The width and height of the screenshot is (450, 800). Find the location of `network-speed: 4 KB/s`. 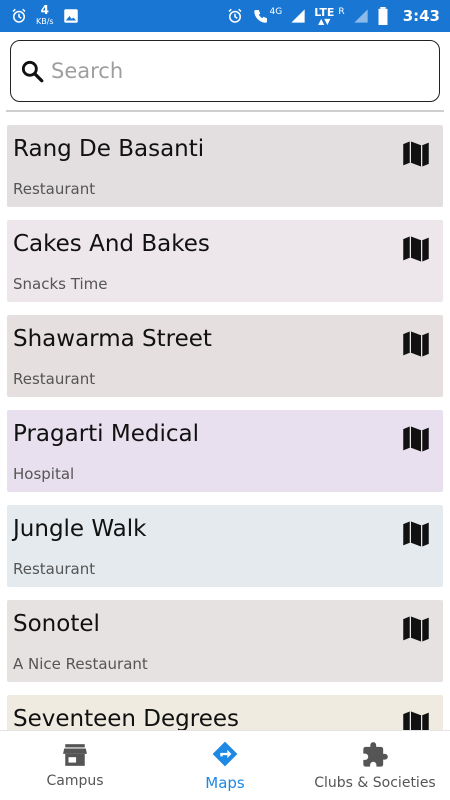

network-speed: 4 KB/s is located at coordinates (45, 15).